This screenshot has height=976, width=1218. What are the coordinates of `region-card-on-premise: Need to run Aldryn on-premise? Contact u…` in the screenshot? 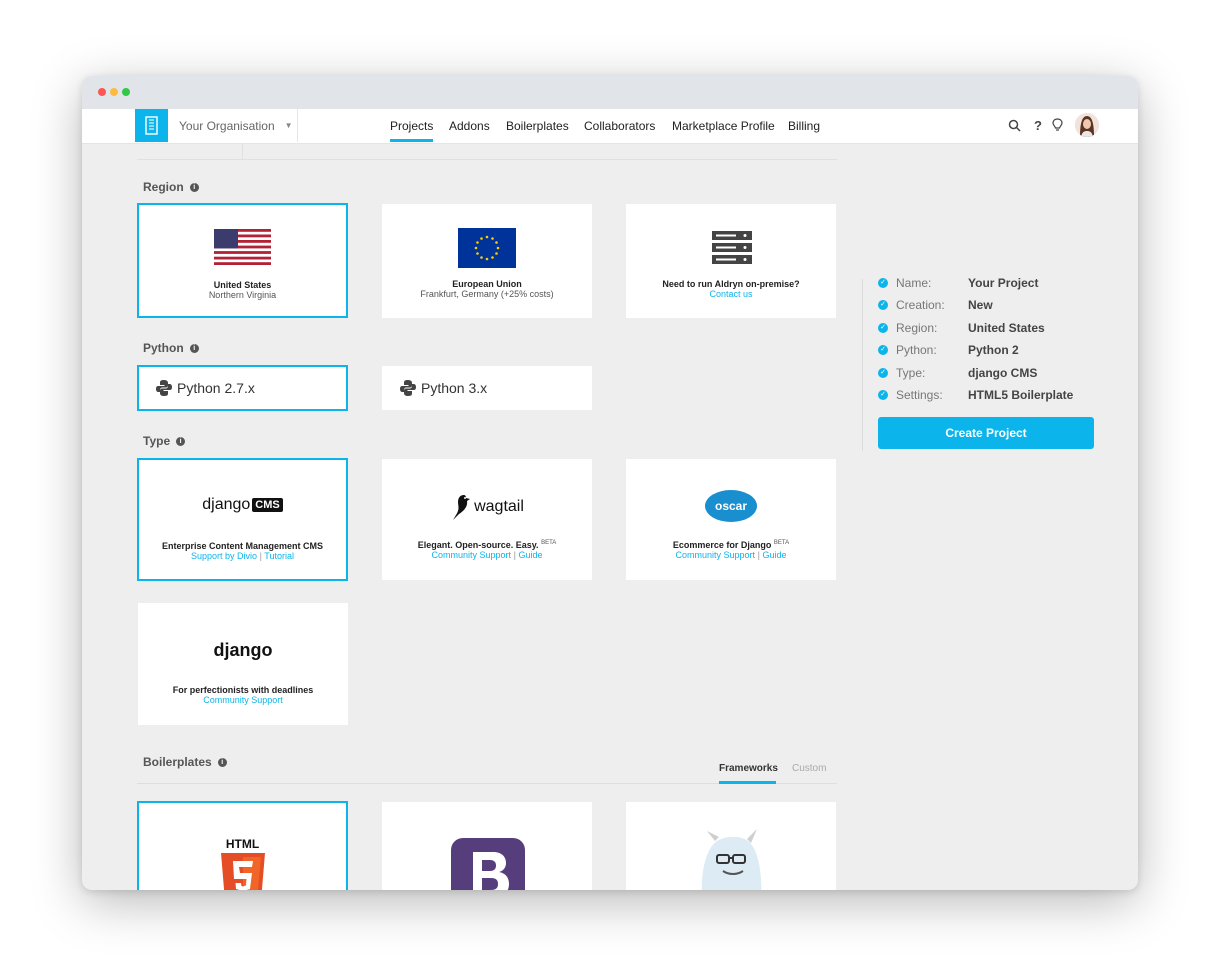 It's located at (731, 261).